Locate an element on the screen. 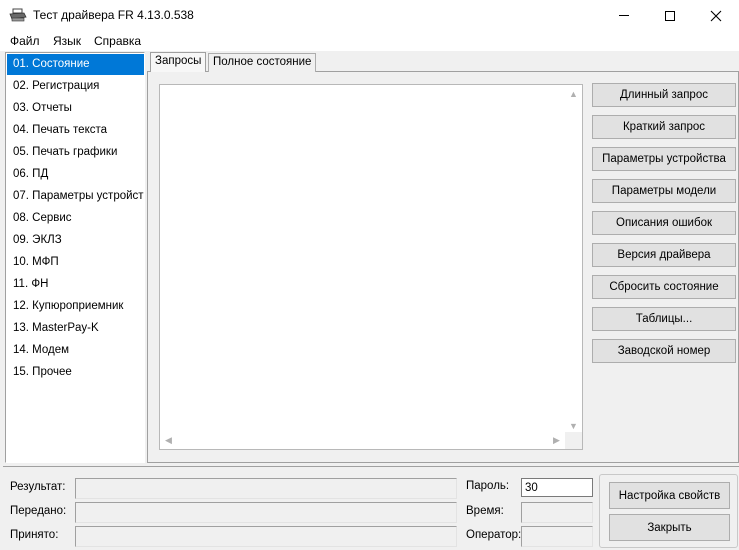 This screenshot has height=550, width=739. scroll-right-icon: ▶ is located at coordinates (556, 440).